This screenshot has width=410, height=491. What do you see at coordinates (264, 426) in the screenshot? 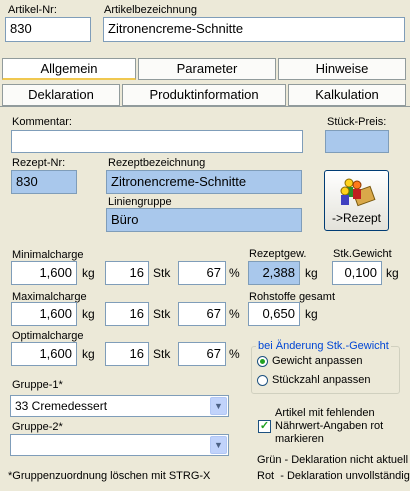
I see `fehlende-naehrwerte-checkbox: ✓` at bounding box center [264, 426].